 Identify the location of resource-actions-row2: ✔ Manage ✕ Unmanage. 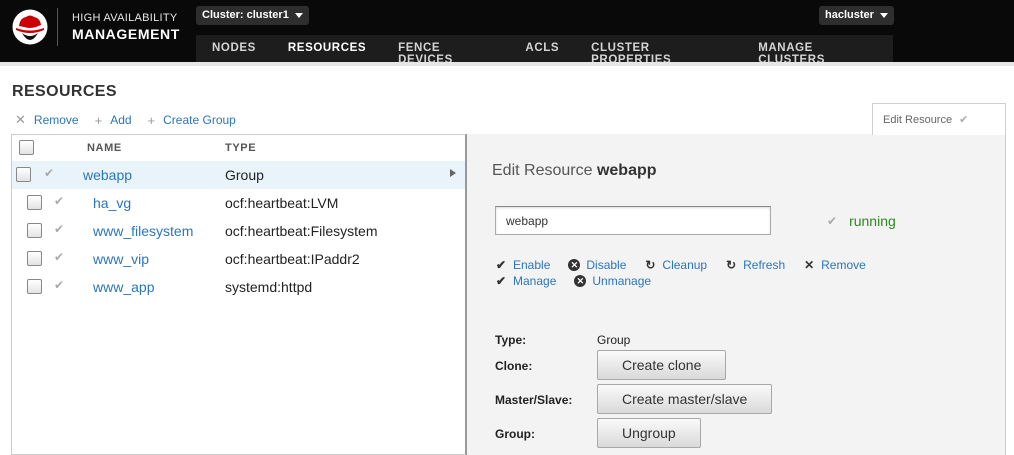
(582, 281).